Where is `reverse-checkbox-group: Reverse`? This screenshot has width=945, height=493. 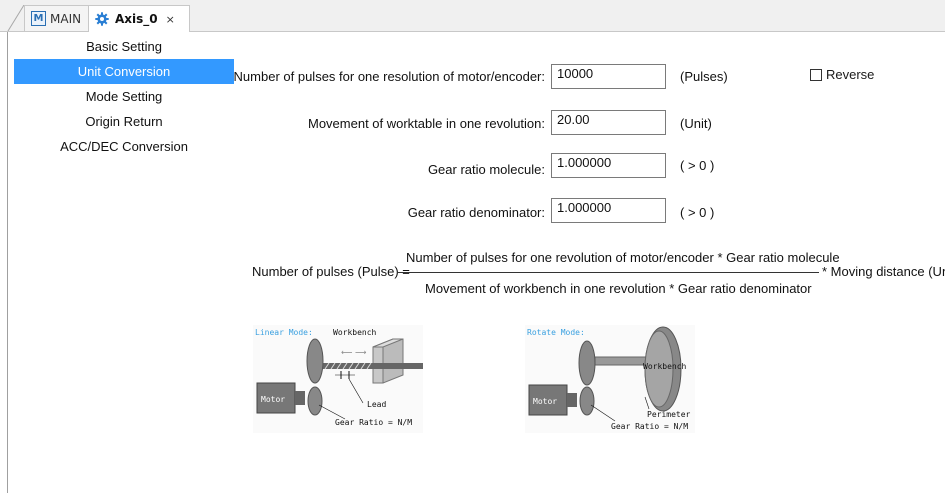
reverse-checkbox-group: Reverse is located at coordinates (842, 74).